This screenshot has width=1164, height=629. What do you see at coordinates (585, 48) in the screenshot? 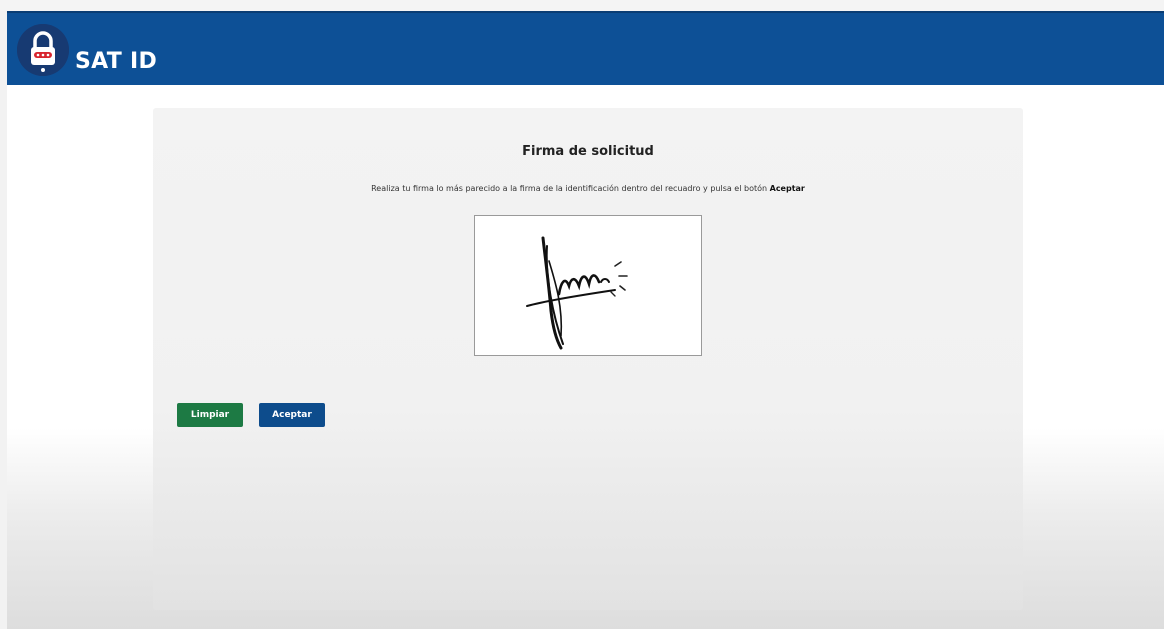
I see `app-header: SAT ID` at bounding box center [585, 48].